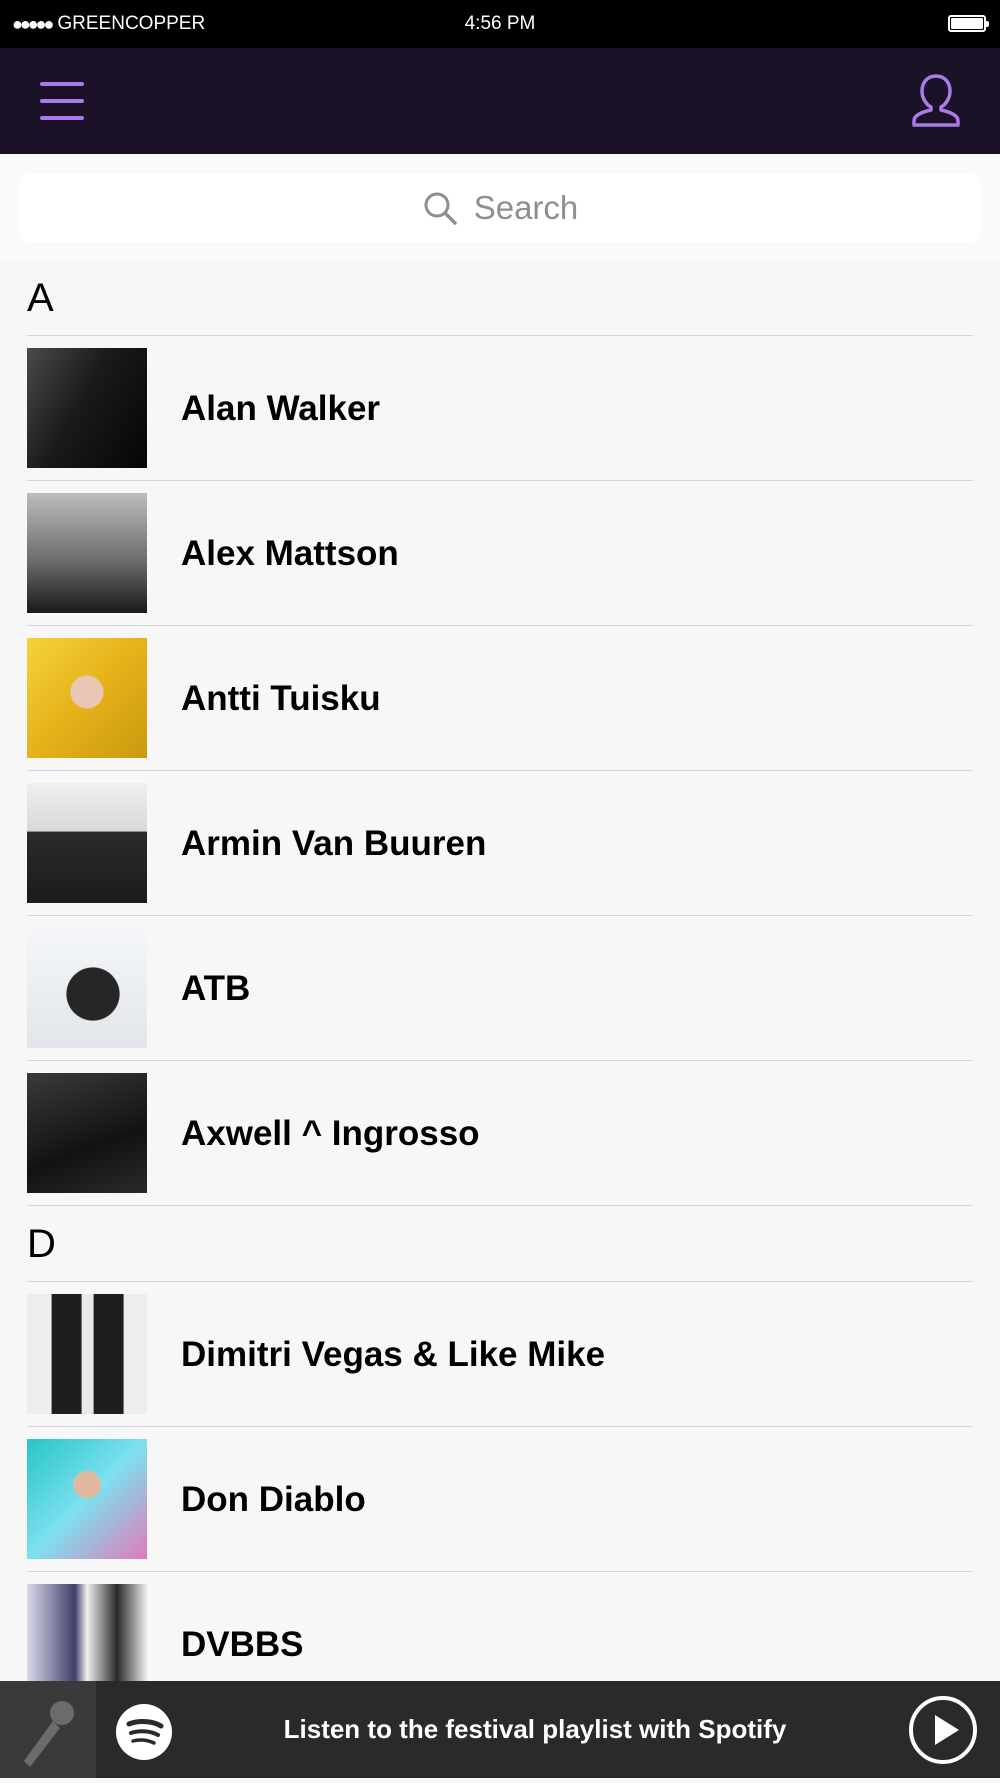 Image resolution: width=1000 pixels, height=1783 pixels. I want to click on artist-row: Antti Tuisku, so click(500, 698).